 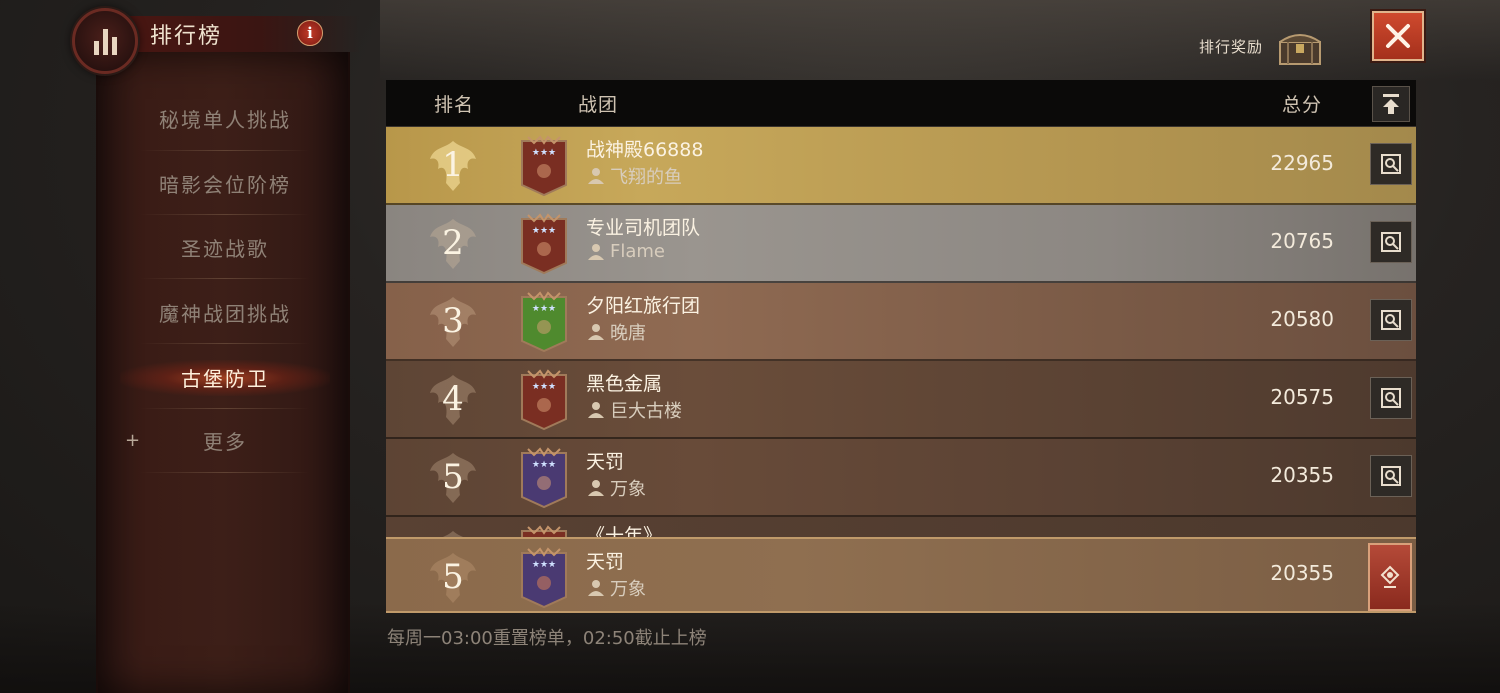 I want to click on rank-badge: 1, so click(x=453, y=165).